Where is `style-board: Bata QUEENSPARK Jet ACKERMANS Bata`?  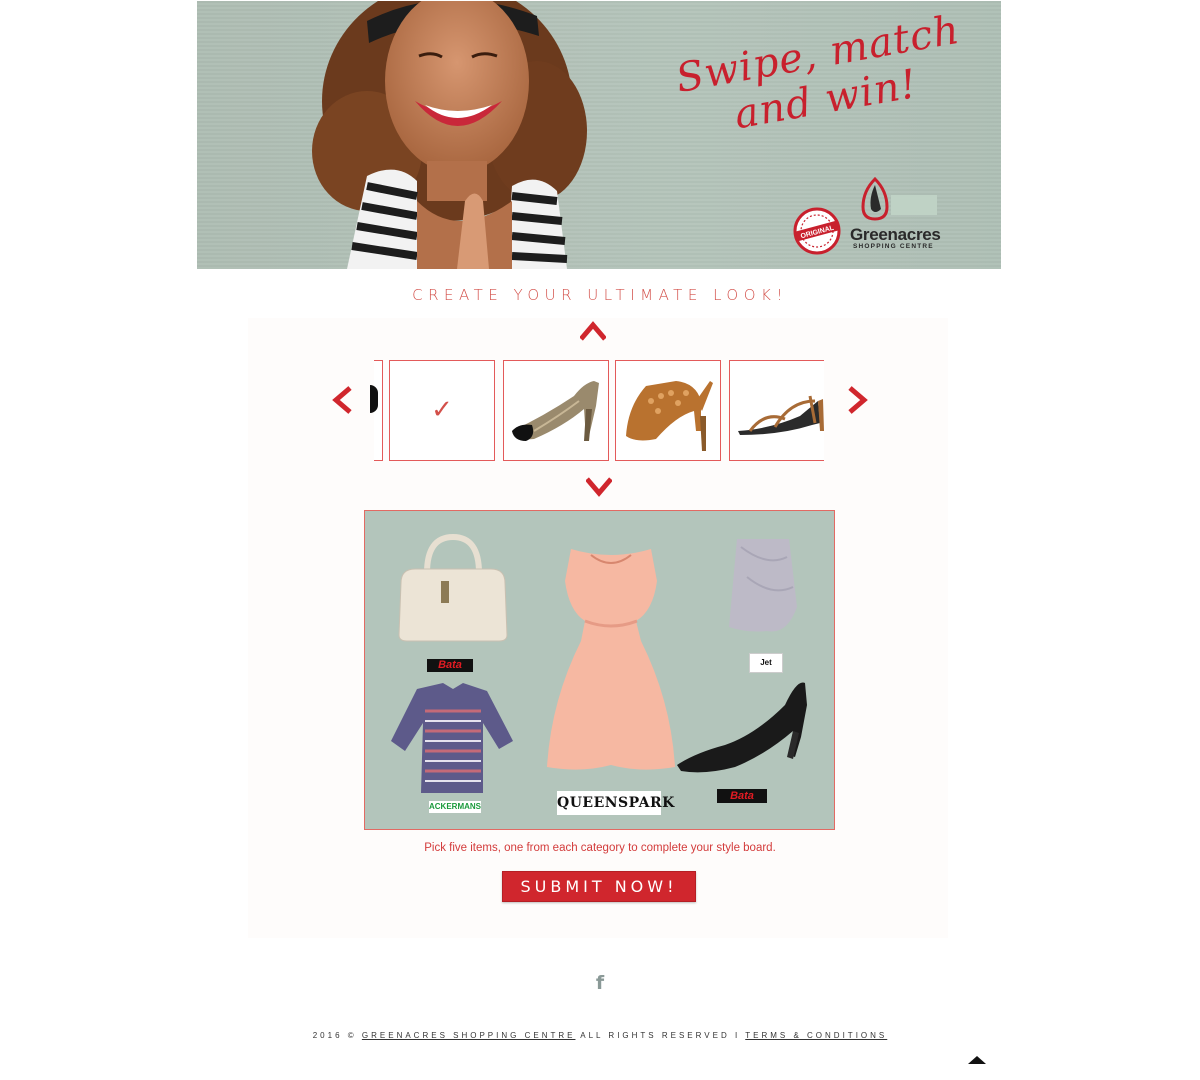
style-board: Bata QUEENSPARK Jet ACKERMANS Bata is located at coordinates (599, 670).